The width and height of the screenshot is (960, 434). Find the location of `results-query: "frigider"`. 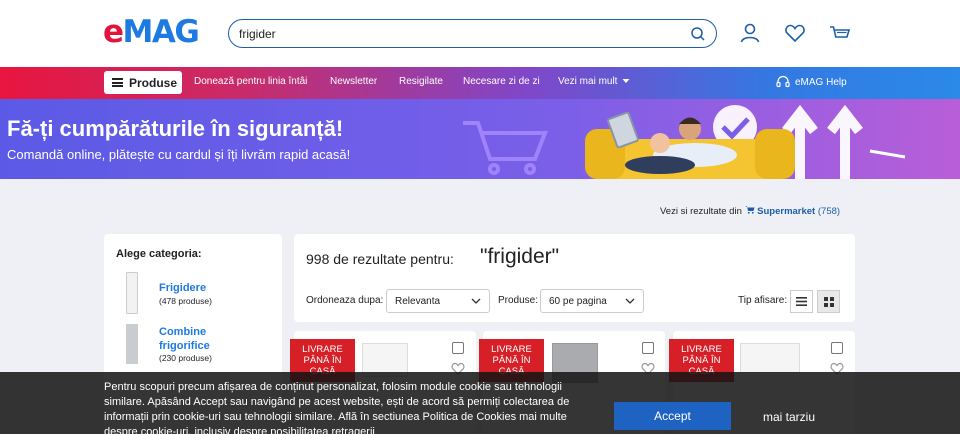

results-query: "frigider" is located at coordinates (520, 256).